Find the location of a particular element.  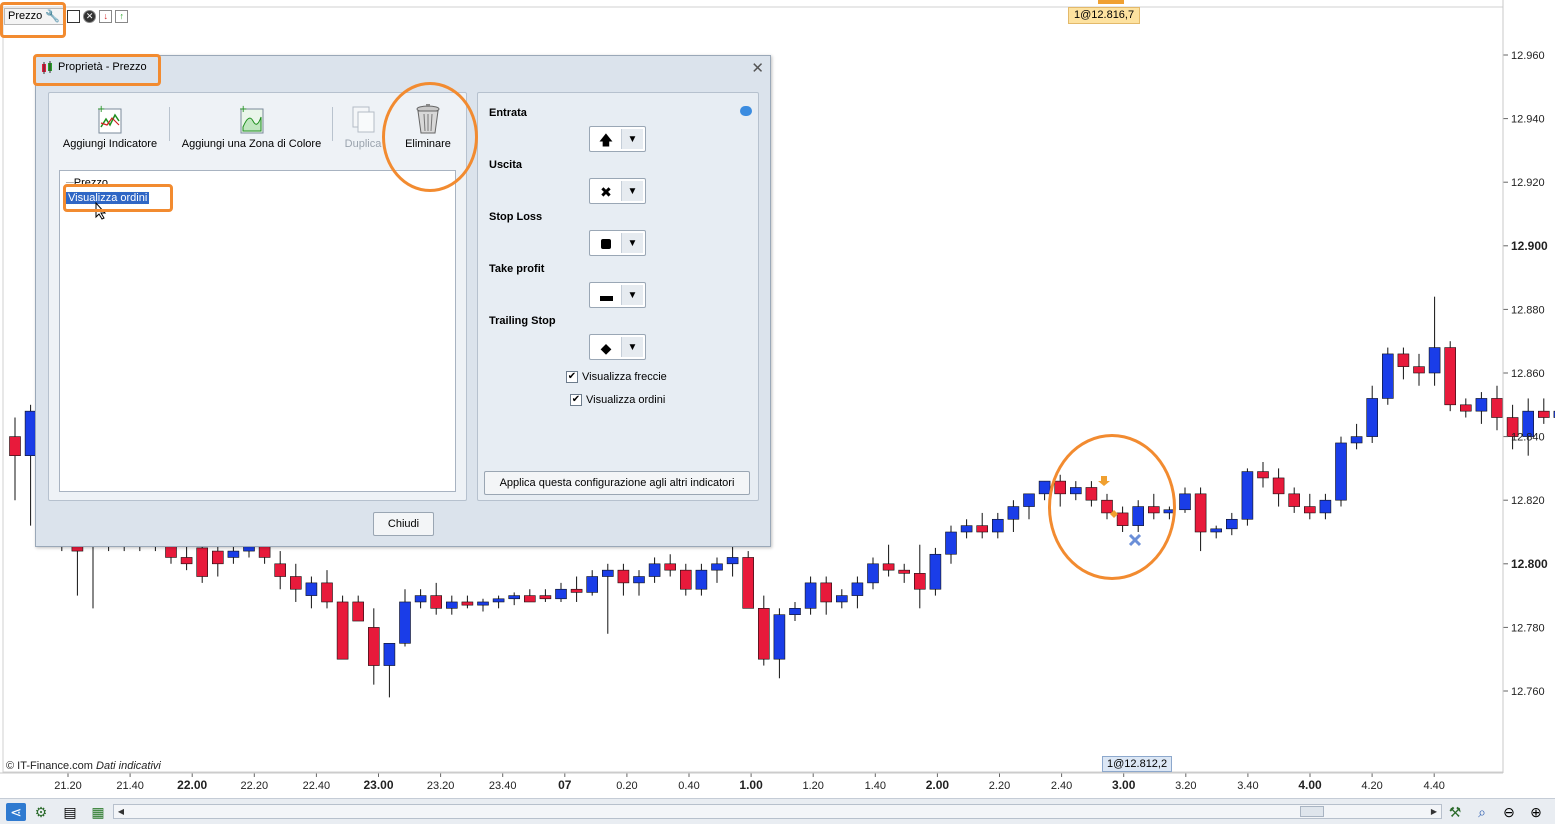

indicators-icon: ⚙ is located at coordinates (41, 812).